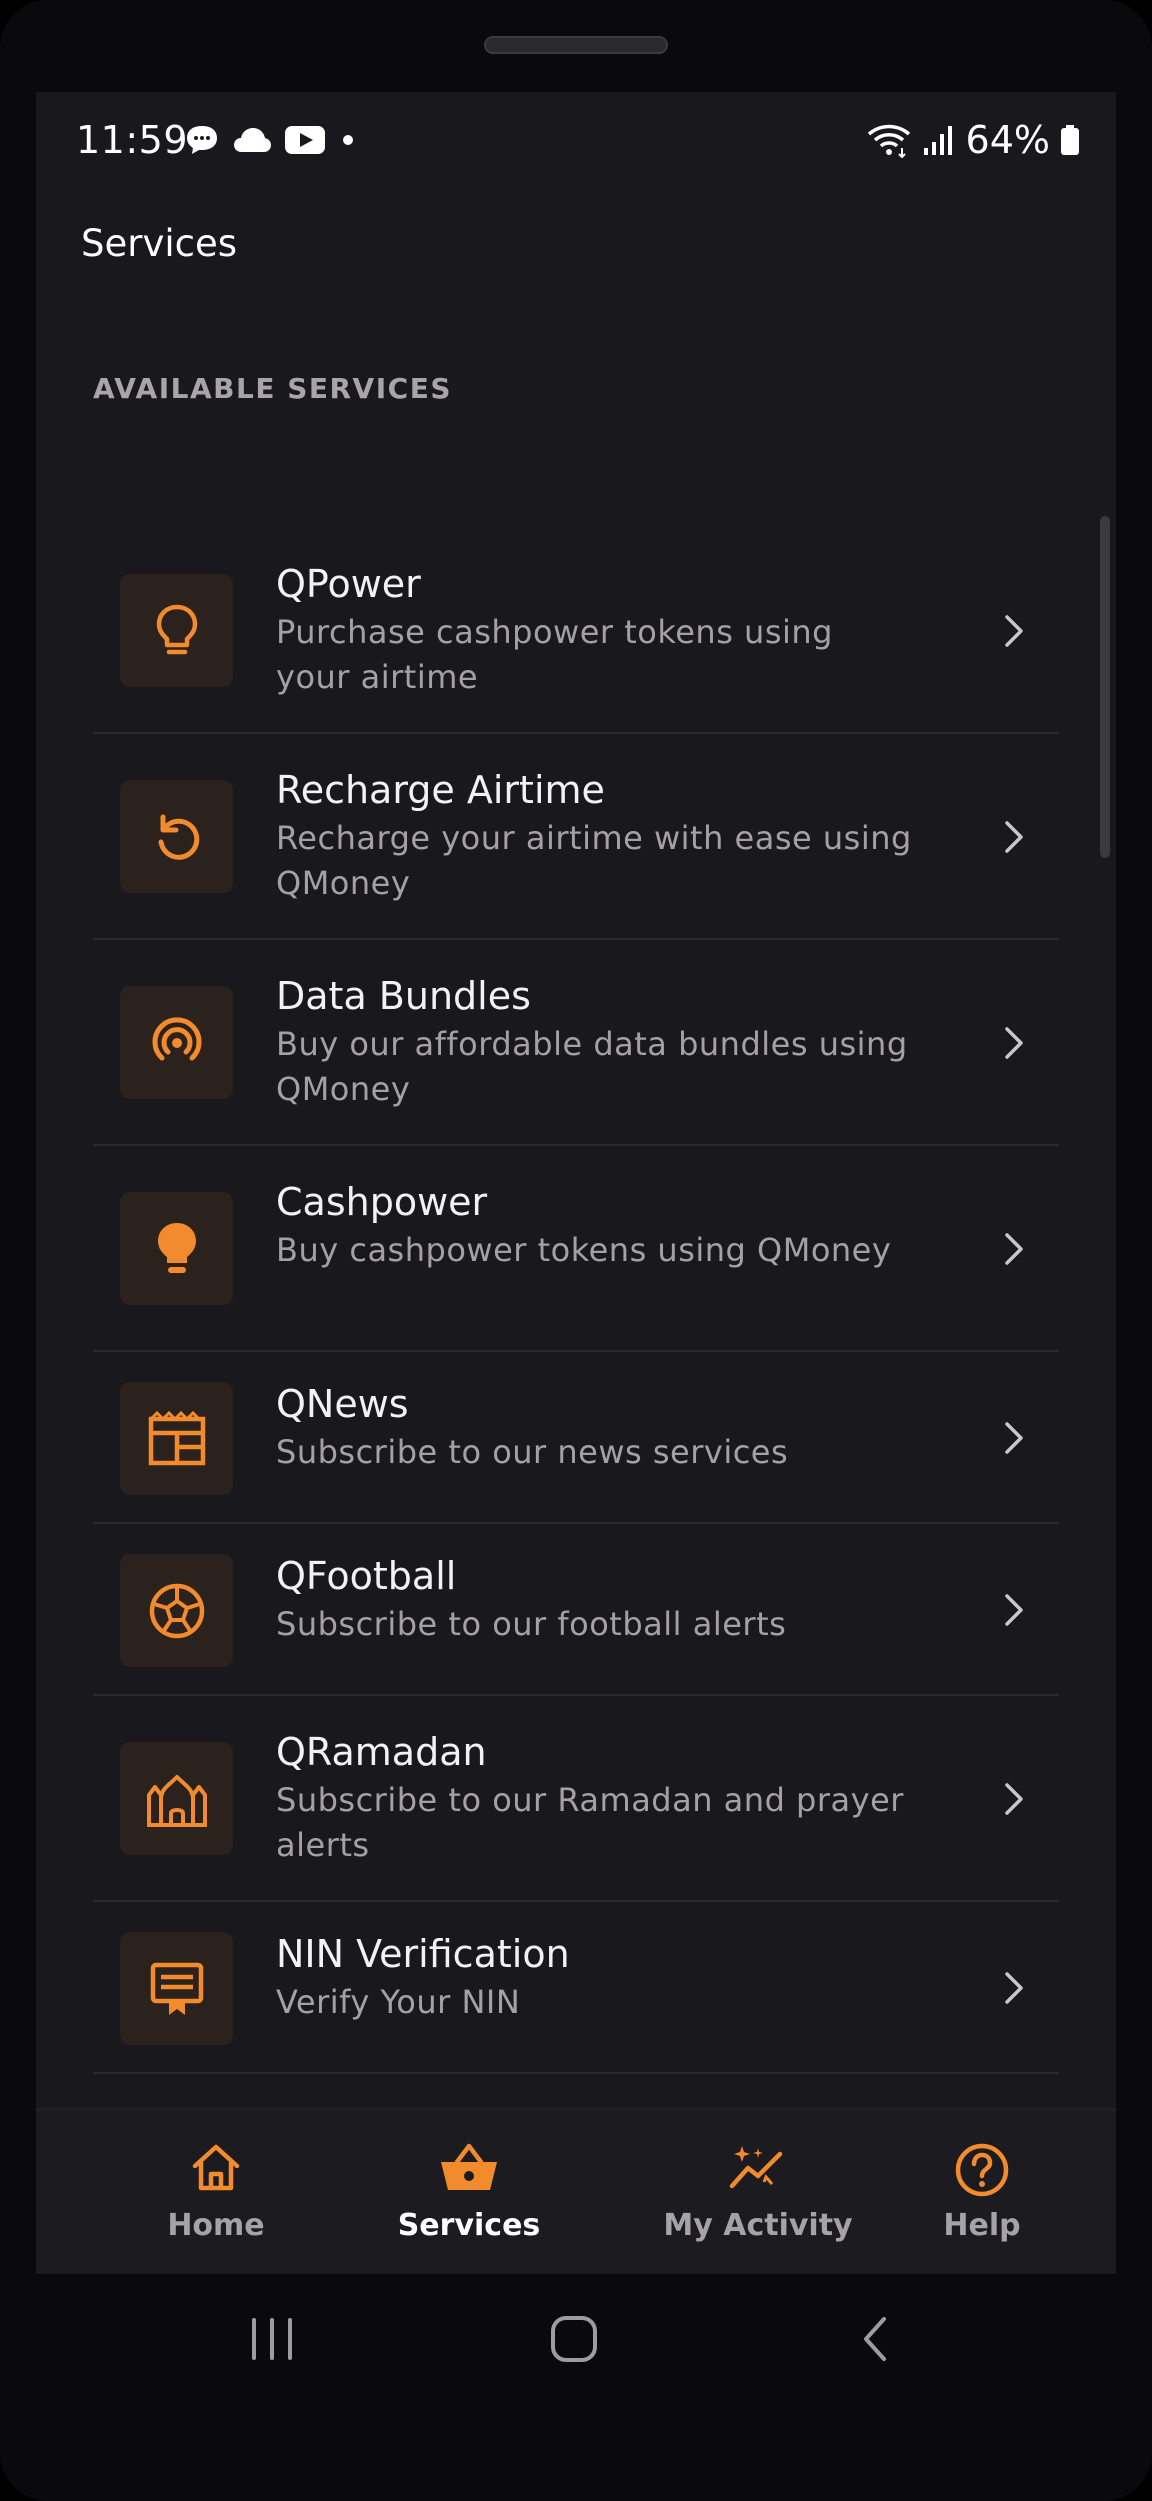 This screenshot has height=2501, width=1152. I want to click on status-time: 11:59, so click(132, 140).